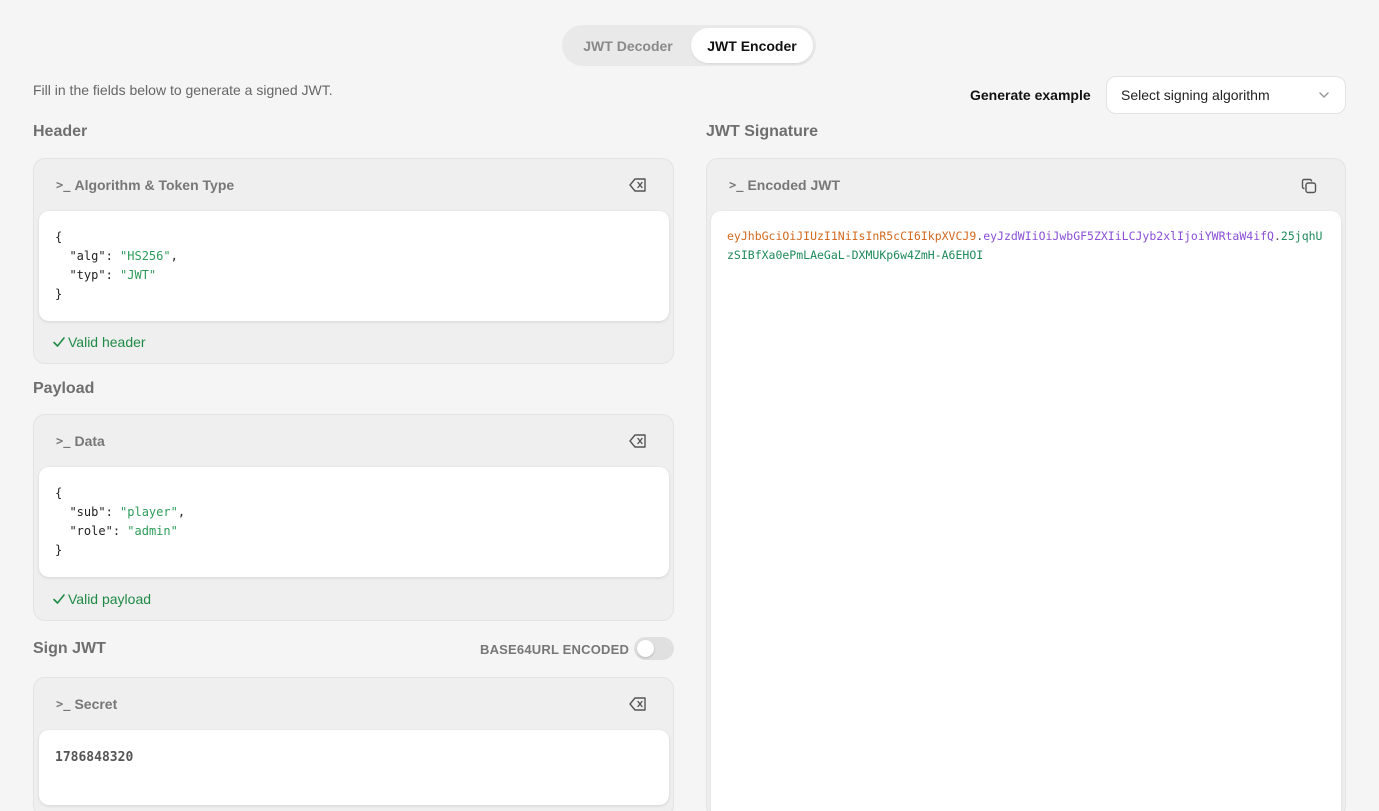 This screenshot has height=811, width=1379. I want to click on json-value: "player", so click(149, 512).